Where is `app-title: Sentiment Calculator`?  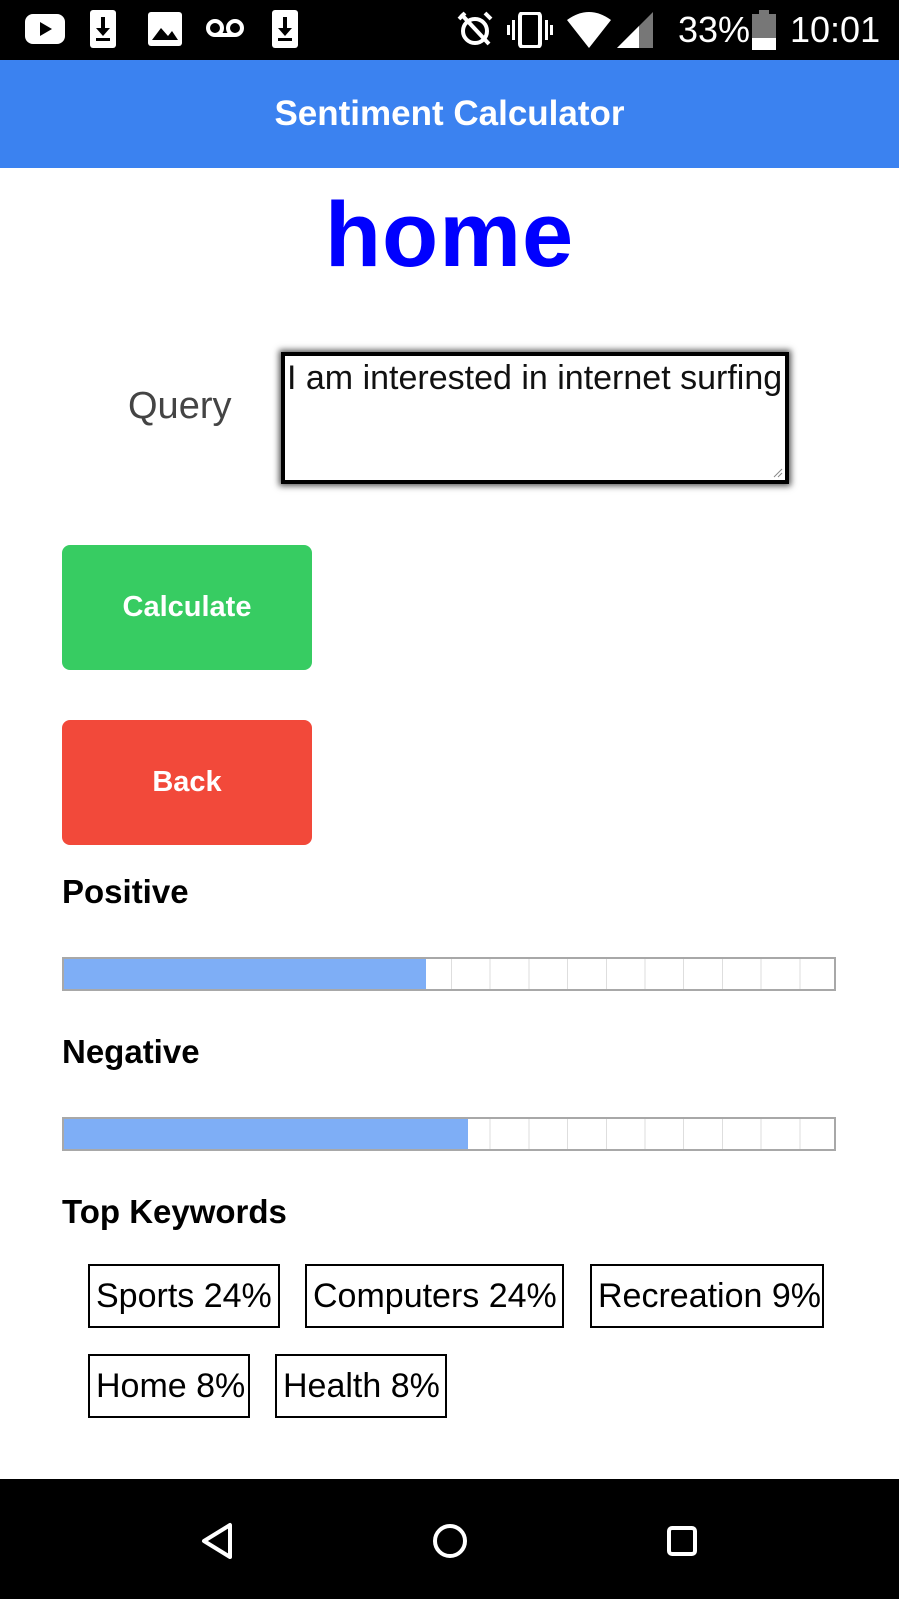
app-title: Sentiment Calculator is located at coordinates (449, 113).